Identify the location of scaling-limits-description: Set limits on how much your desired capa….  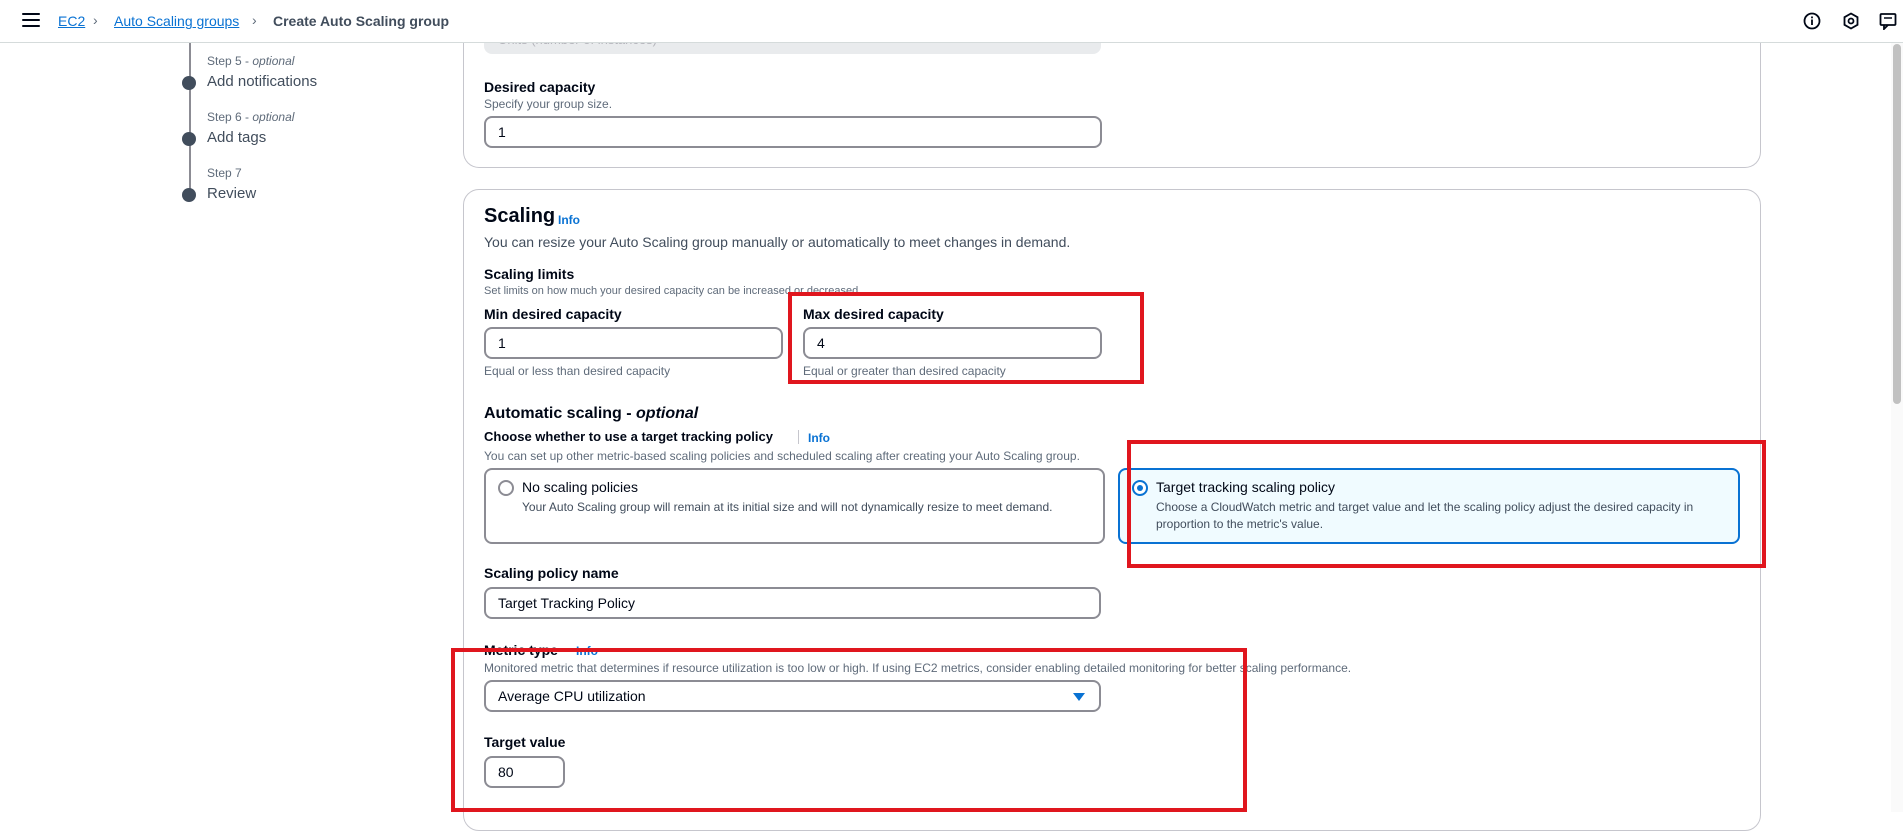
(673, 291).